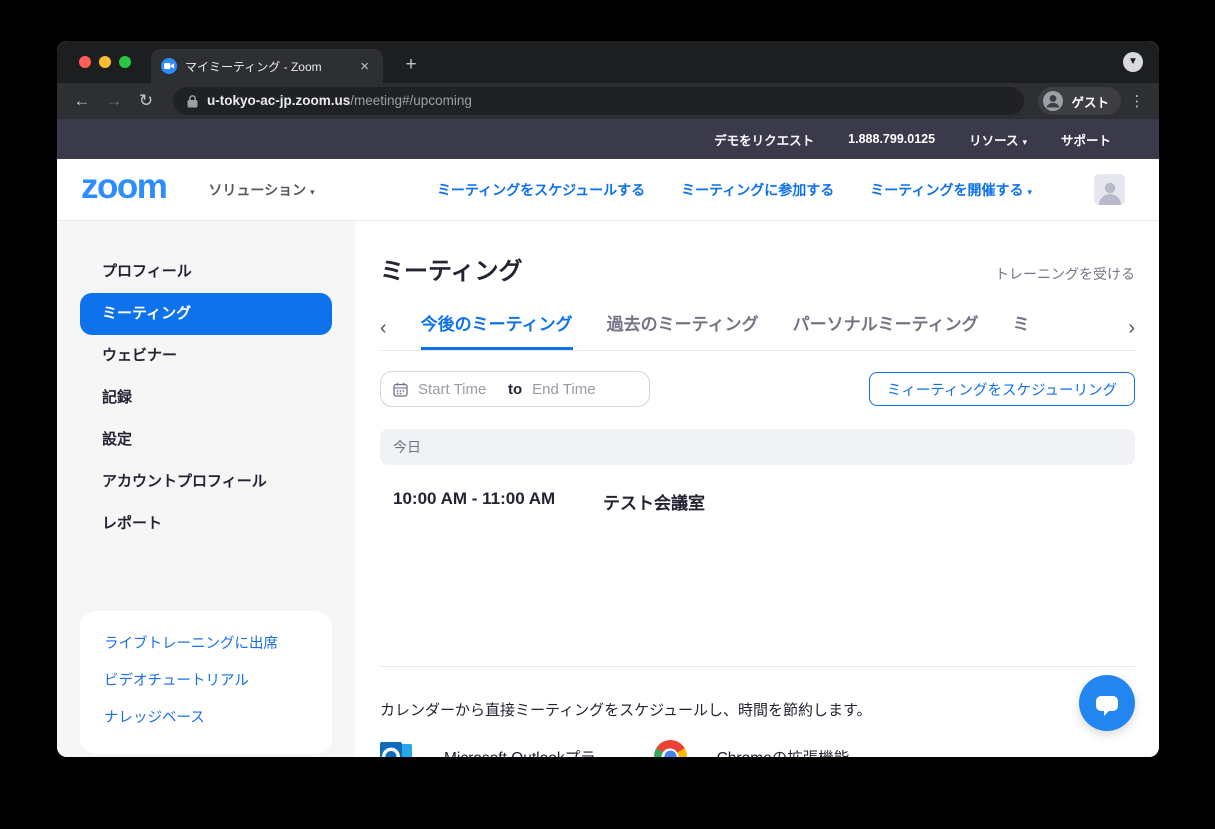  I want to click on host-meeting-menu: ミーティングを開催する ▾, so click(951, 190).